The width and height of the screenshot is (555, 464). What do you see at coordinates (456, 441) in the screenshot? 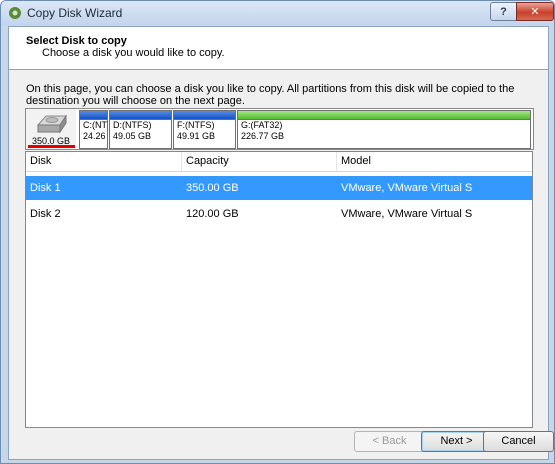
I see `next-button: Next >` at bounding box center [456, 441].